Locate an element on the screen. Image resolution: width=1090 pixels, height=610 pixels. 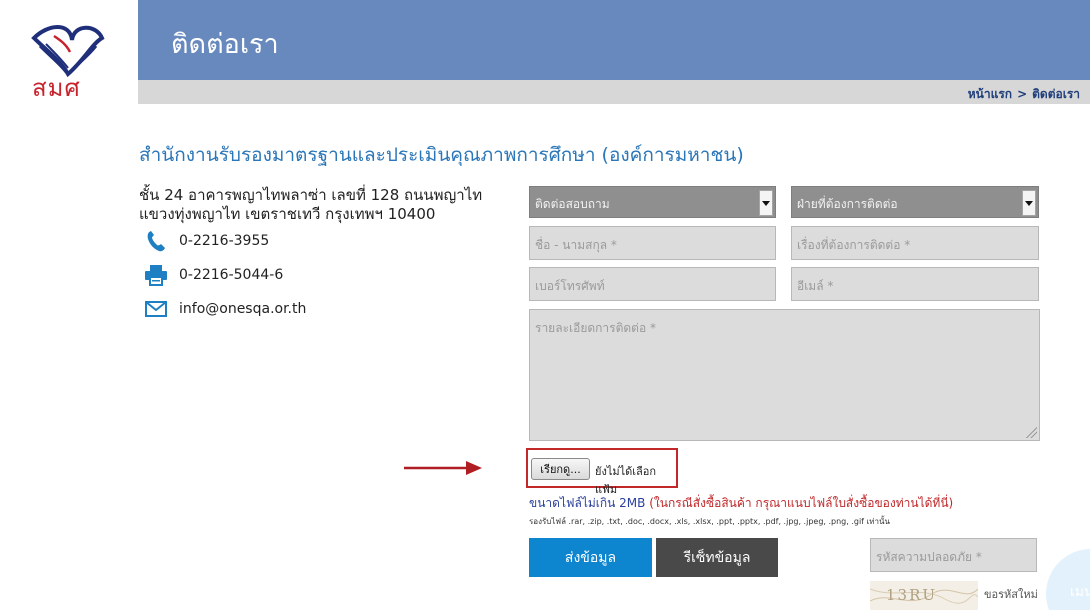
address-line-2: แขวงทุ่งพญาไท เขตราชเทวี กรุงเทพฯ 10400 is located at coordinates (287, 214).